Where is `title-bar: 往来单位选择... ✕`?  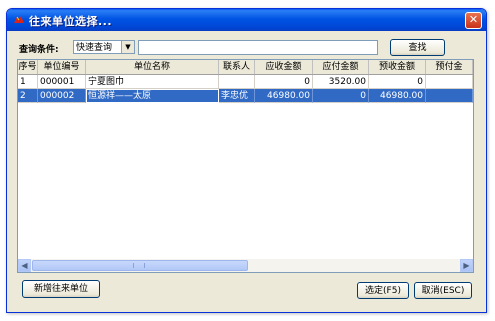 title-bar: 往来单位选择... ✕ is located at coordinates (246, 20).